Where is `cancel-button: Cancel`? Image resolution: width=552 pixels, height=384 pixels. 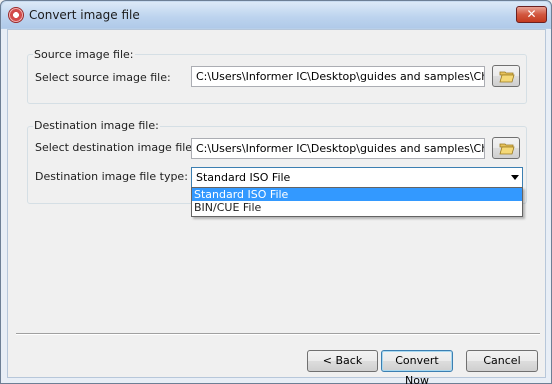 cancel-button: Cancel is located at coordinates (502, 361).